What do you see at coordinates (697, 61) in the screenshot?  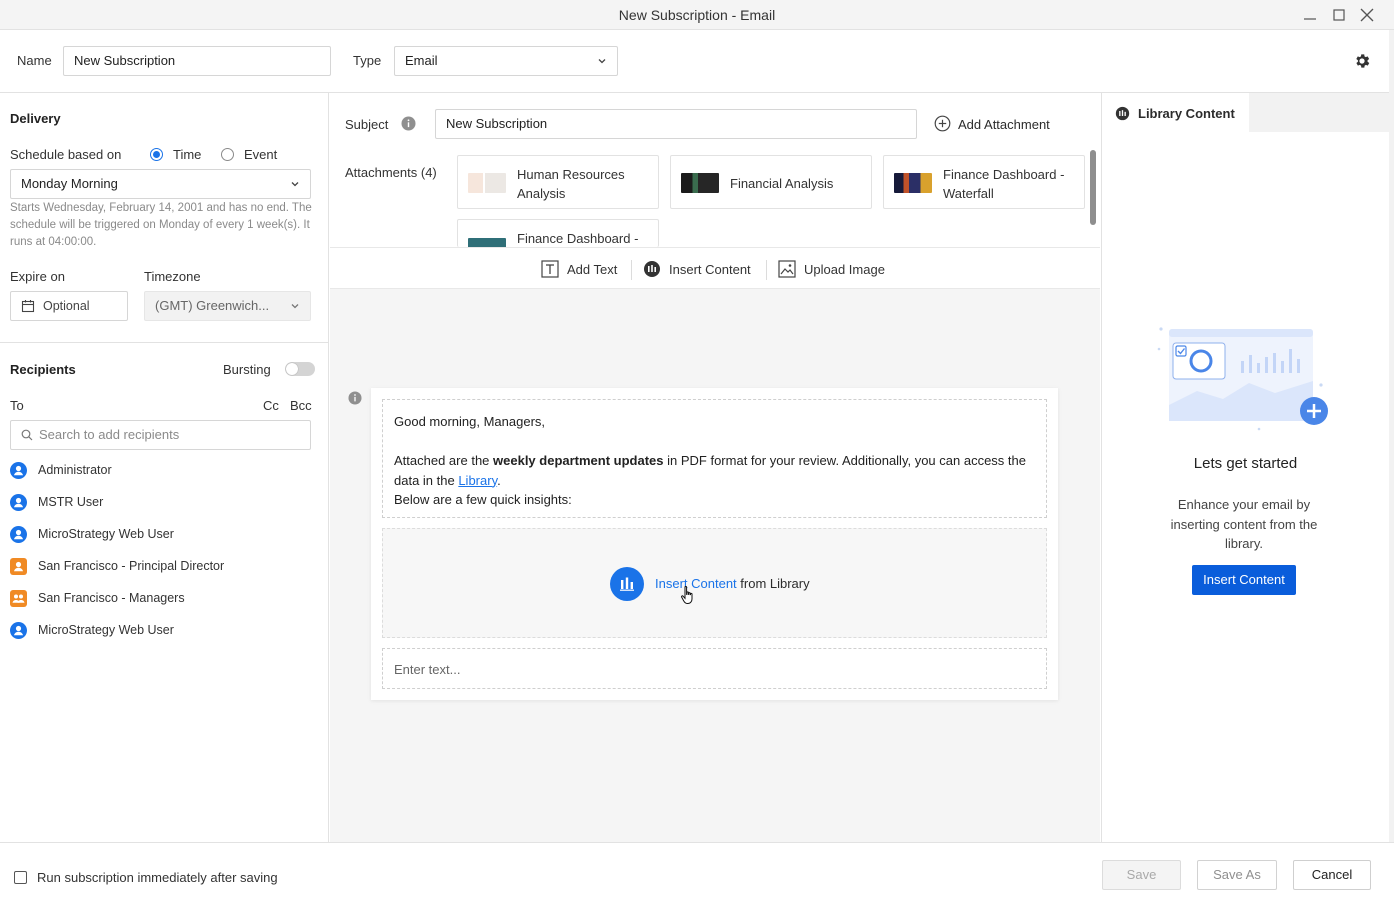 I see `subscription-header: Name New Subscription Type Email` at bounding box center [697, 61].